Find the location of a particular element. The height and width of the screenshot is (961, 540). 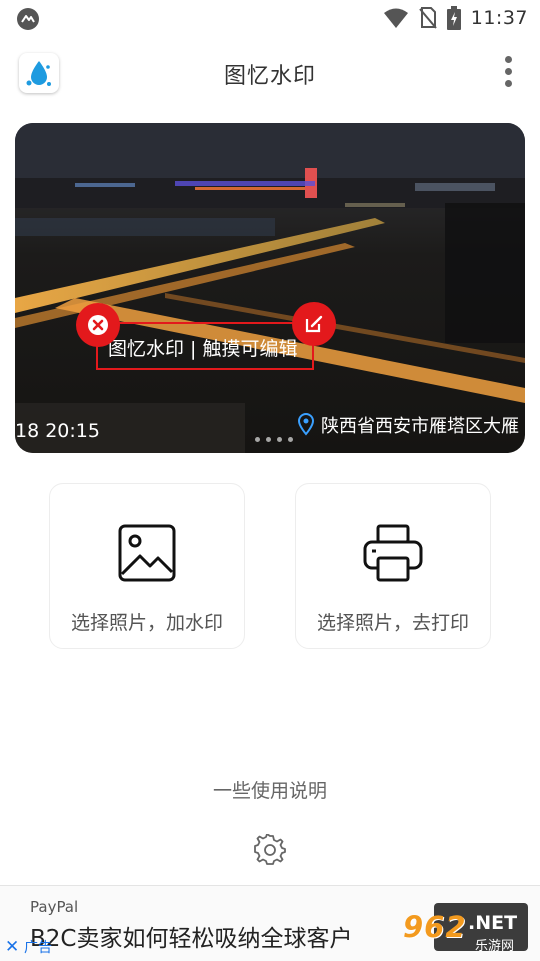

print-photo-label: 选择照片，去打印 is located at coordinates (392, 623).